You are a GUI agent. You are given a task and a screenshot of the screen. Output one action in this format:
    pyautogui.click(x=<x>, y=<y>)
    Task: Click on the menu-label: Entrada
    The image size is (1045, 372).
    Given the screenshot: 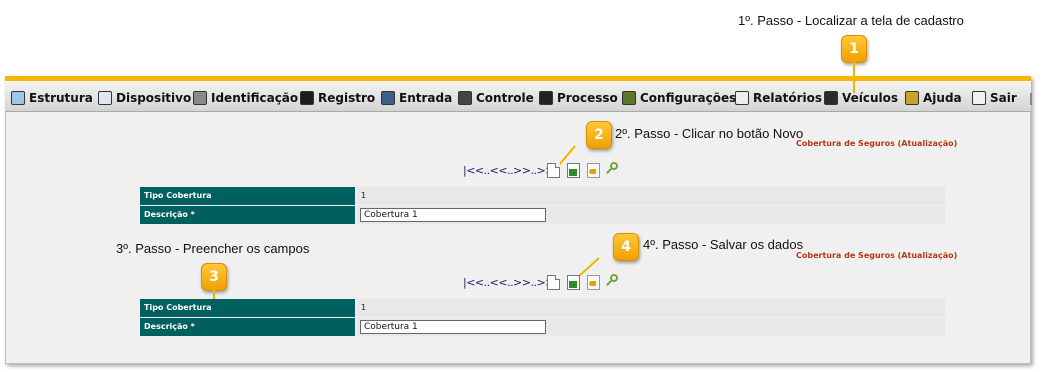 What is the action you would take?
    pyautogui.click(x=426, y=98)
    